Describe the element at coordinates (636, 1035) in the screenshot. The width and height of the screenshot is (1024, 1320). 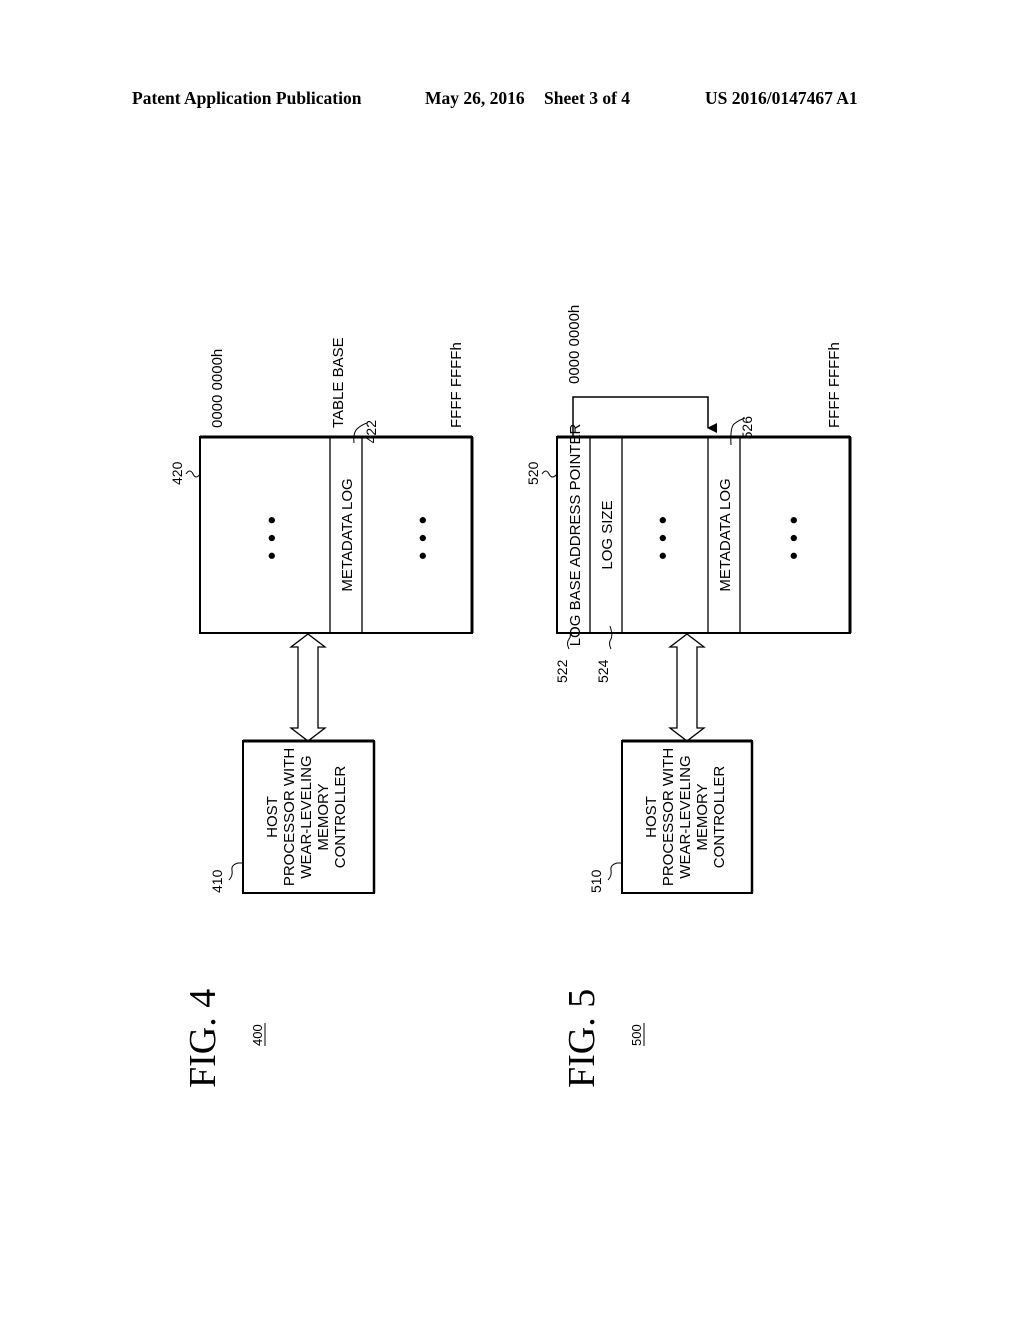
I see `fig5-ref: 500` at that location.